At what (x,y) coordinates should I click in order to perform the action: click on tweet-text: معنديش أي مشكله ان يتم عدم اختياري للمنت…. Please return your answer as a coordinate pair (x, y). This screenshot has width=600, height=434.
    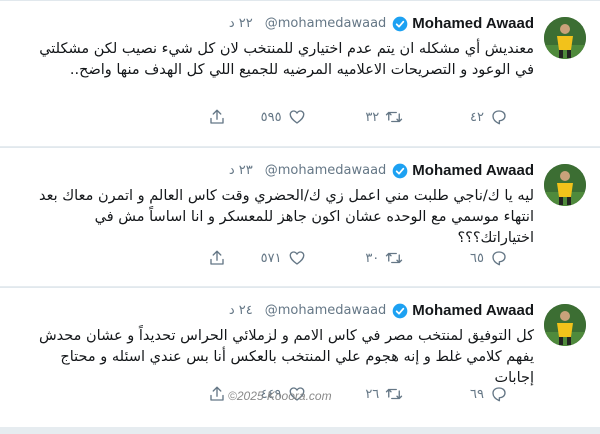
    Looking at the image, I should click on (286, 59).